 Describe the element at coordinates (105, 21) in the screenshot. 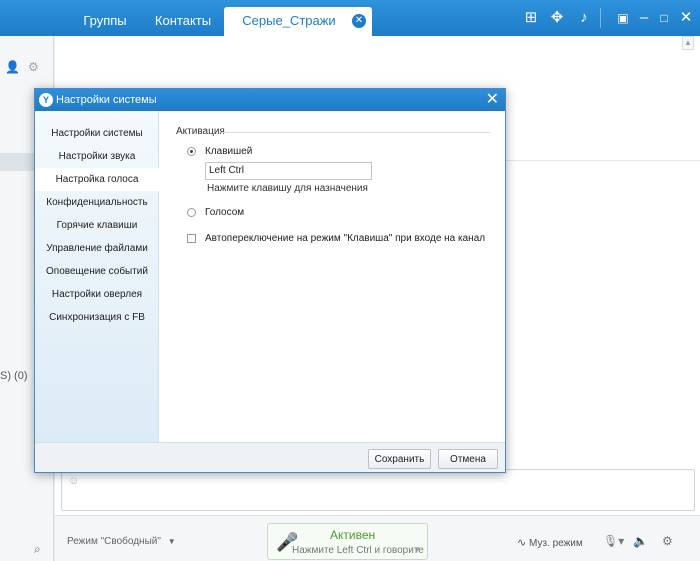

I see `tab-groups: Группы` at that location.